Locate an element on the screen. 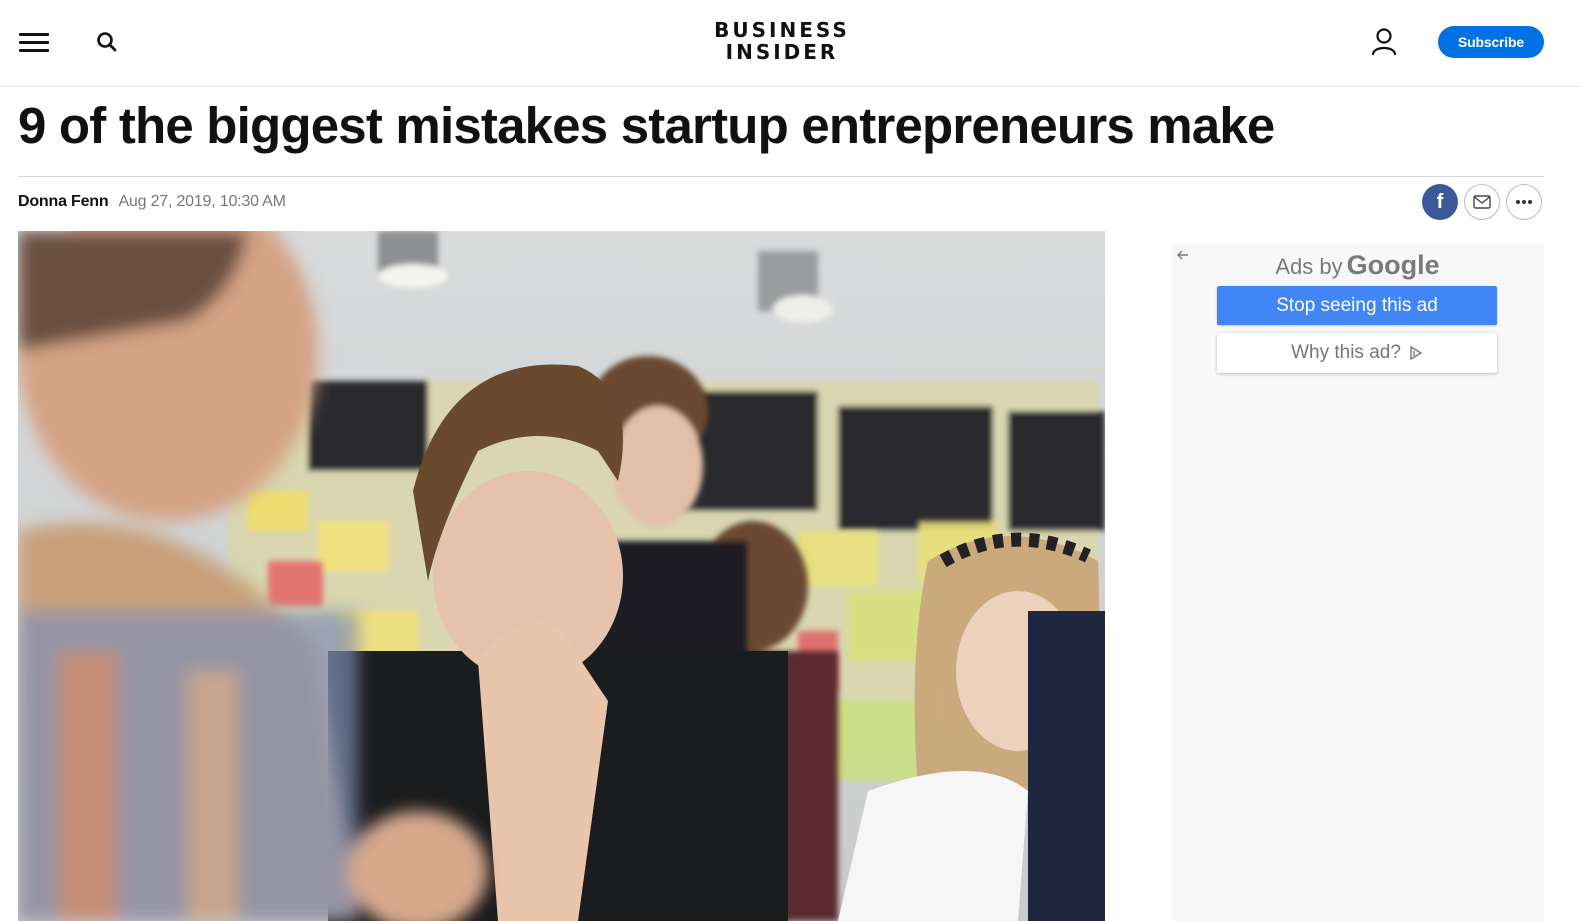  menu-icon is located at coordinates (34, 42).